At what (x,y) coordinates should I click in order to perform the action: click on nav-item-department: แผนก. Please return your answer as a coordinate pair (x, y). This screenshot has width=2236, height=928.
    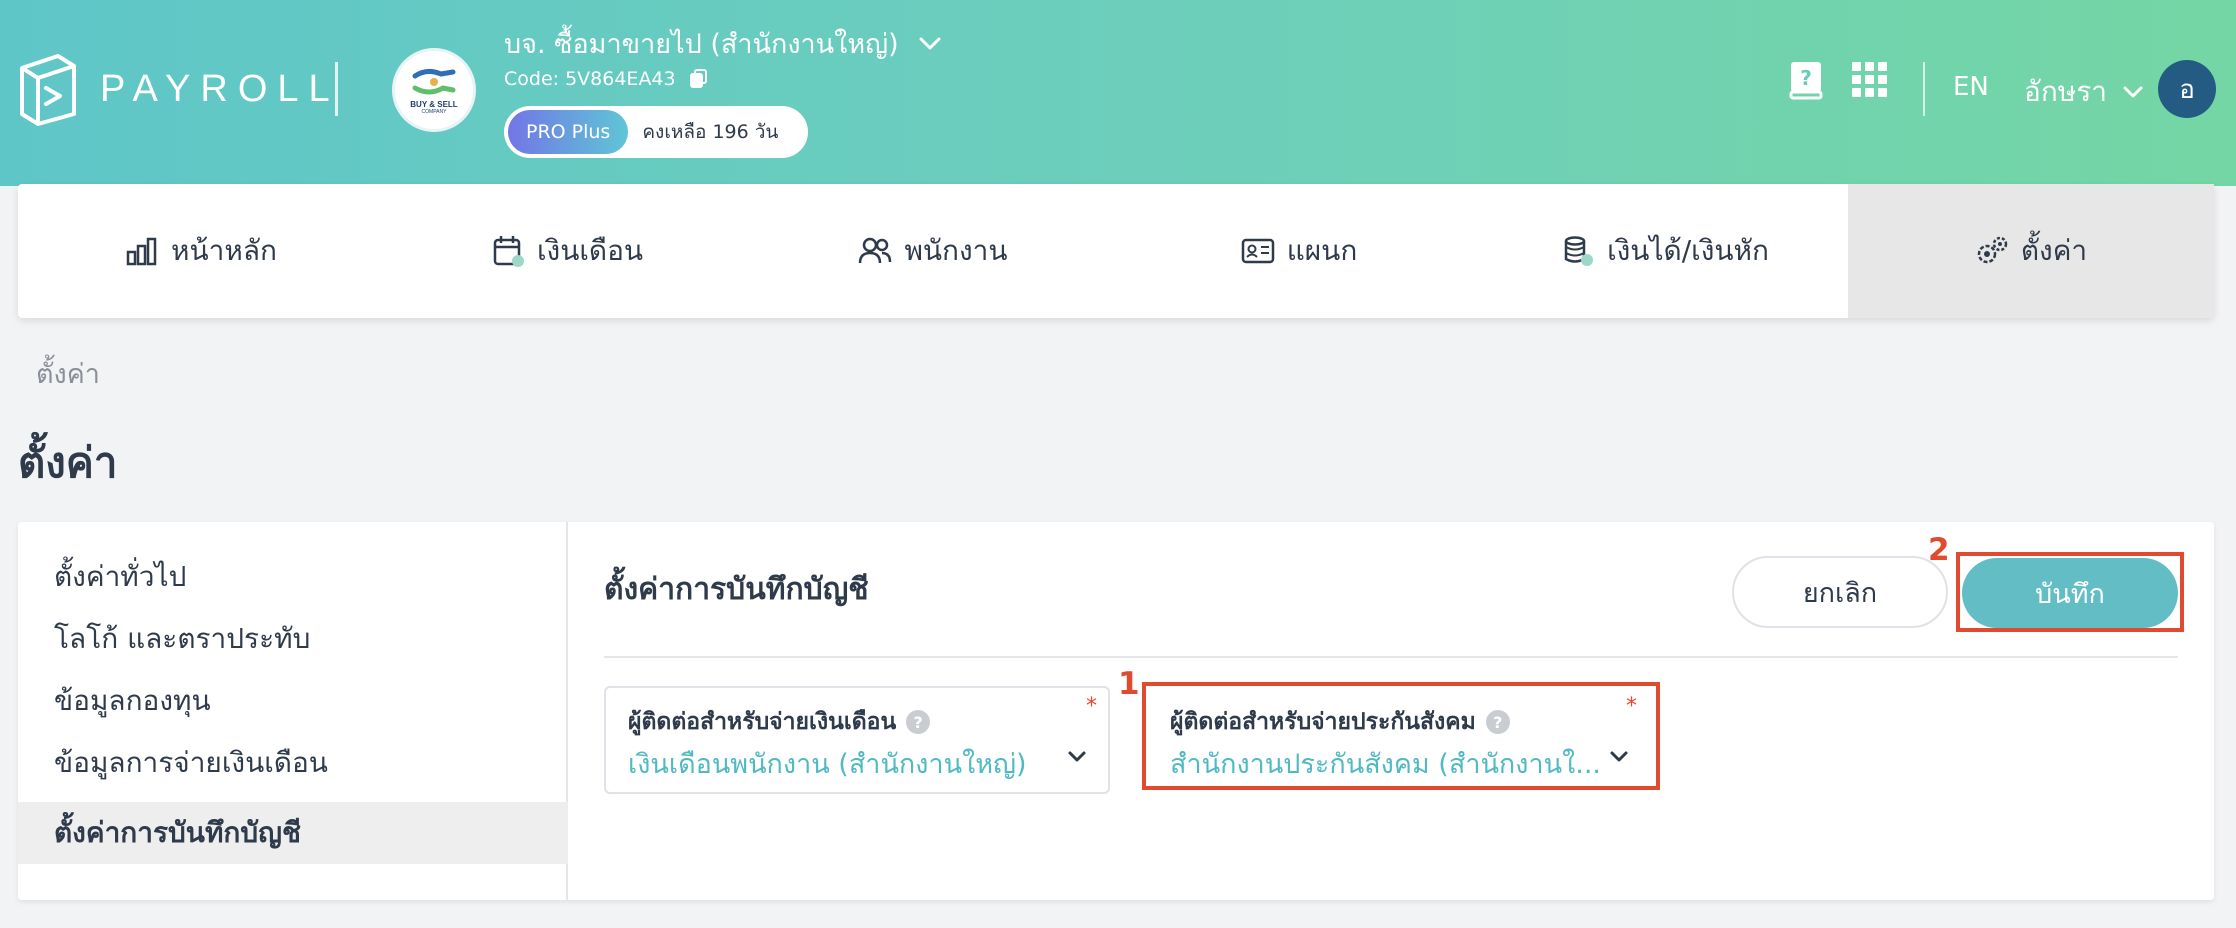
    Looking at the image, I should click on (1299, 251).